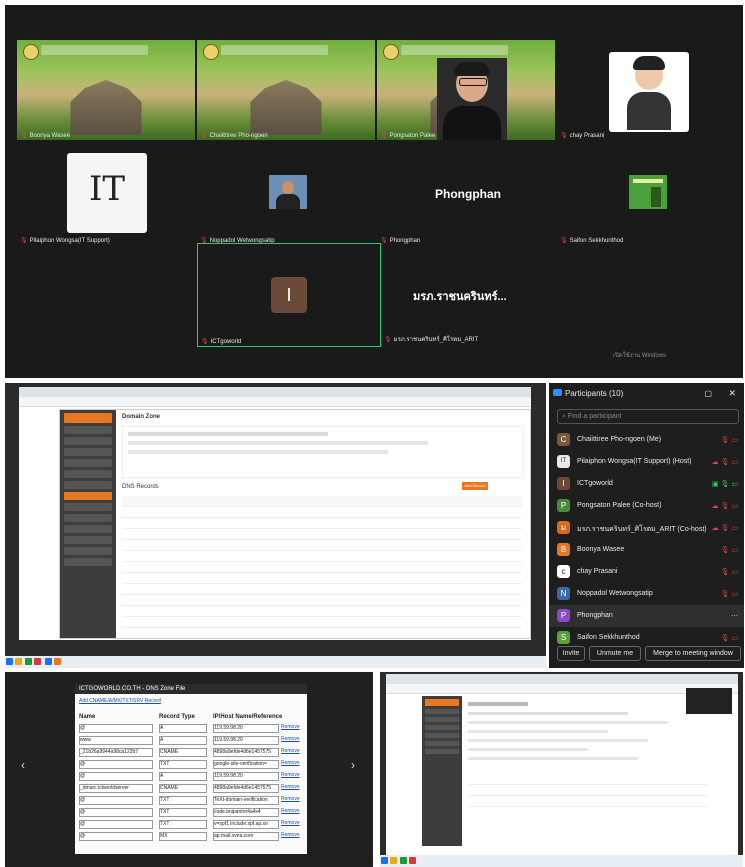 The image size is (745, 867). What do you see at coordinates (732, 393) in the screenshot?
I see `close-icon: ✕` at bounding box center [732, 393].